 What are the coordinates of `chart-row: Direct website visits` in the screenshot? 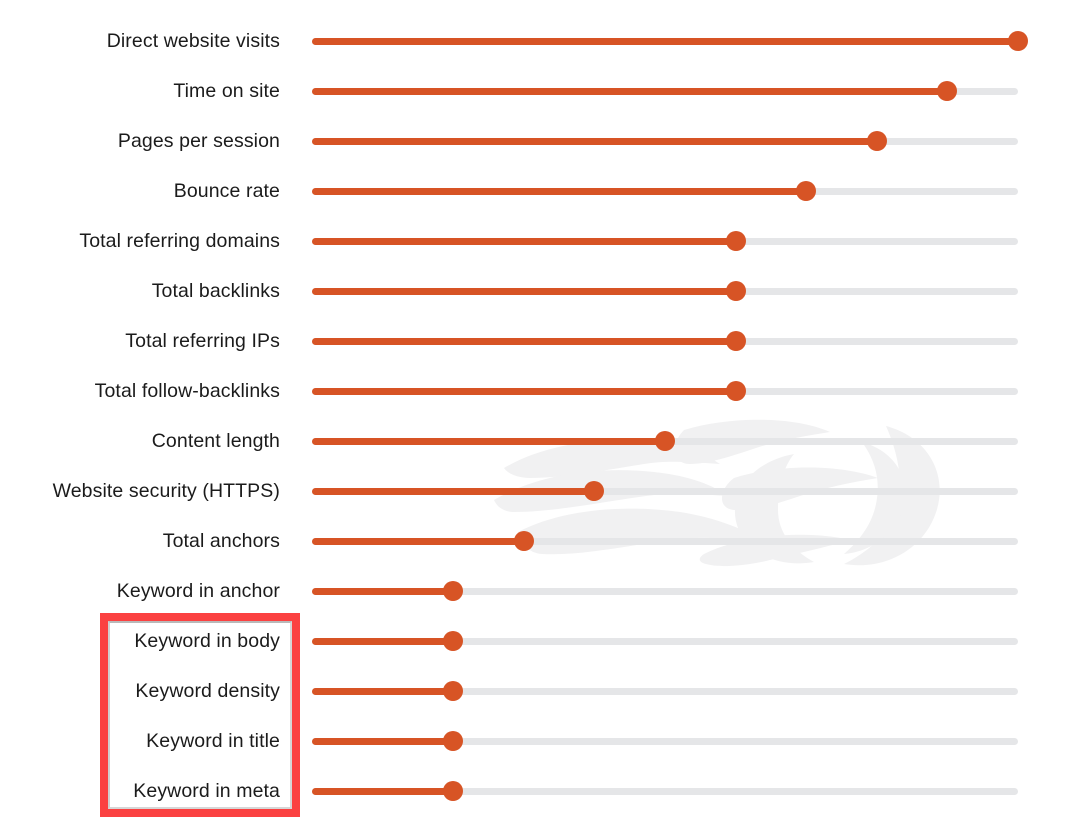 It's located at (534, 41).